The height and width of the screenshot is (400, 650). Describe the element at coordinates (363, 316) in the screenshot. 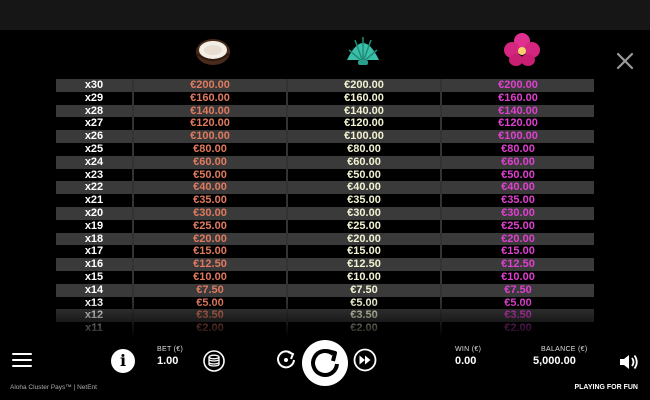

I see `shell-payout-cell: €3.50` at that location.